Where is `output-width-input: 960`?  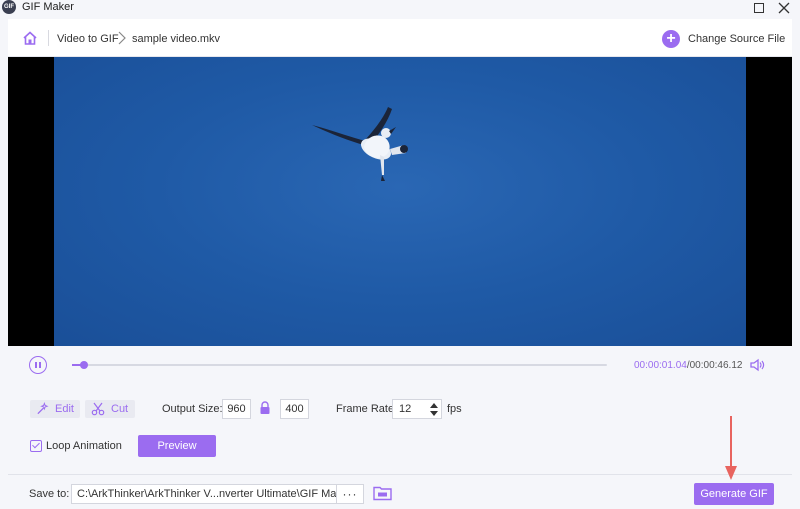 output-width-input: 960 is located at coordinates (236, 409).